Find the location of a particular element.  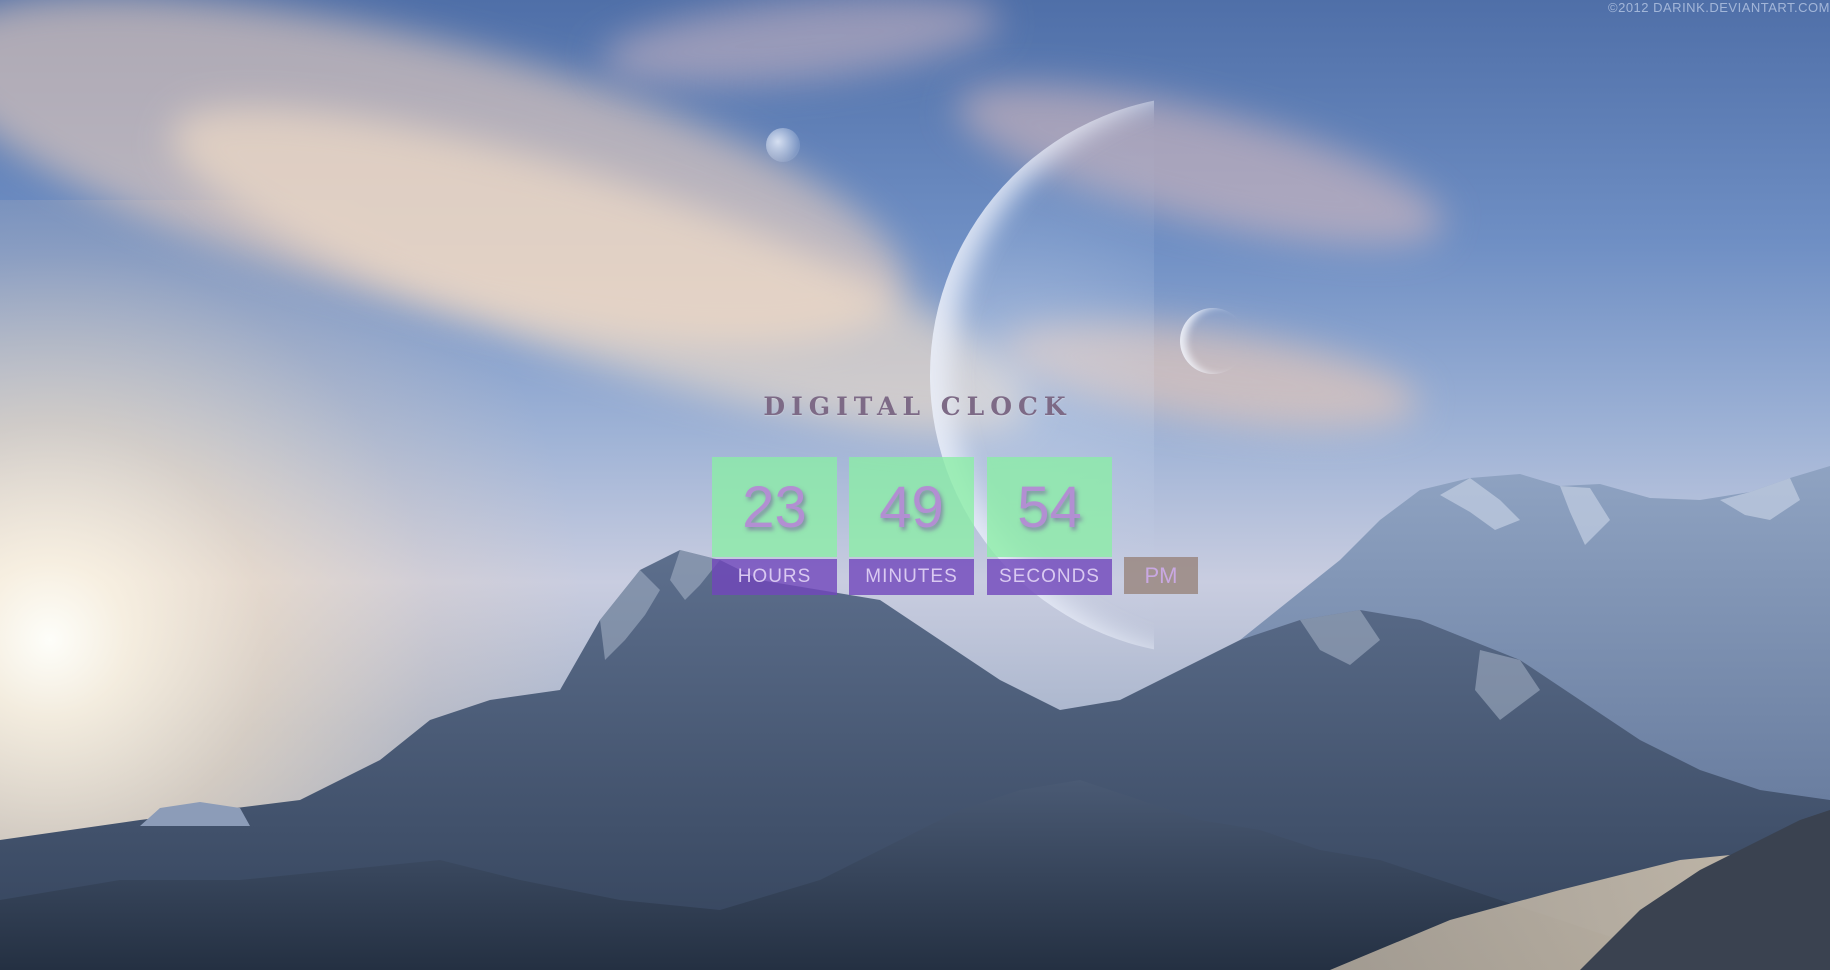

clock-title: DIGITAL CLOCK is located at coordinates (917, 406).